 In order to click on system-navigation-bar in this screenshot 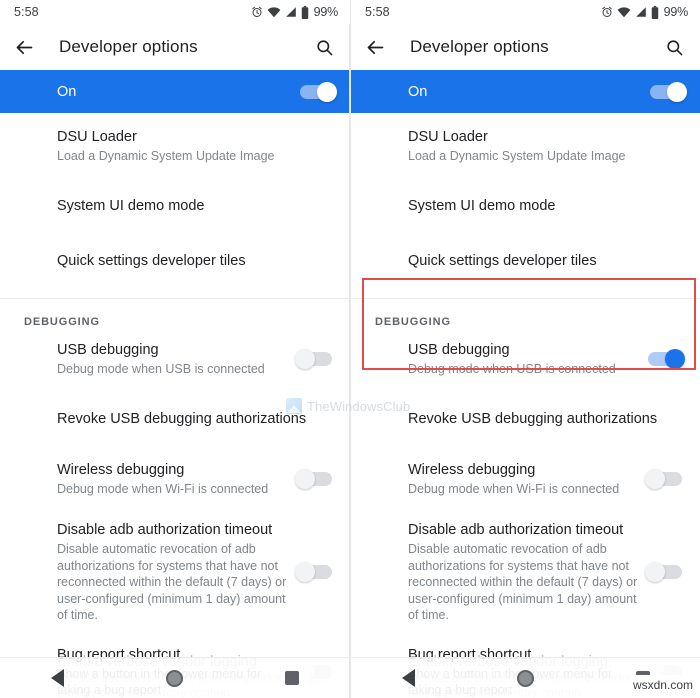, I will do `click(175, 677)`.